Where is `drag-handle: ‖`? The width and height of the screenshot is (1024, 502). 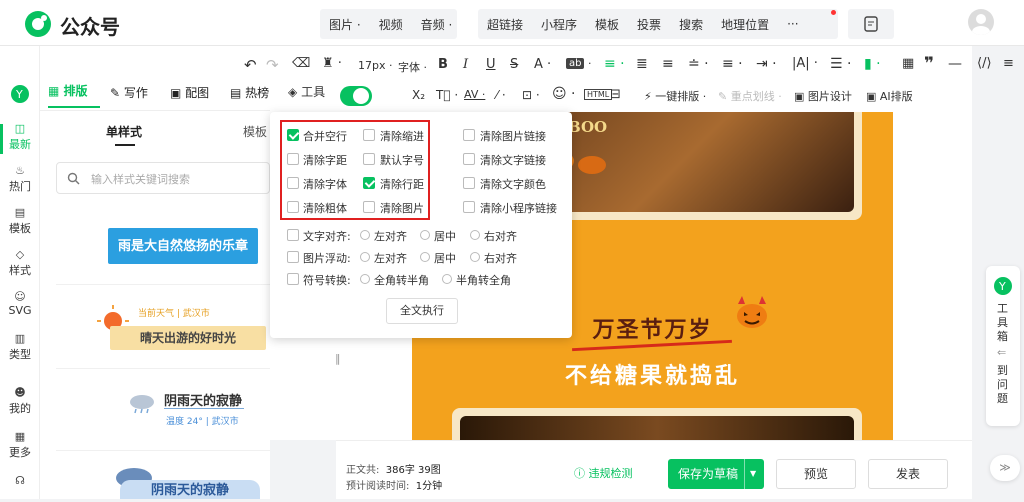
drag-handle: ‖ is located at coordinates (338, 358).